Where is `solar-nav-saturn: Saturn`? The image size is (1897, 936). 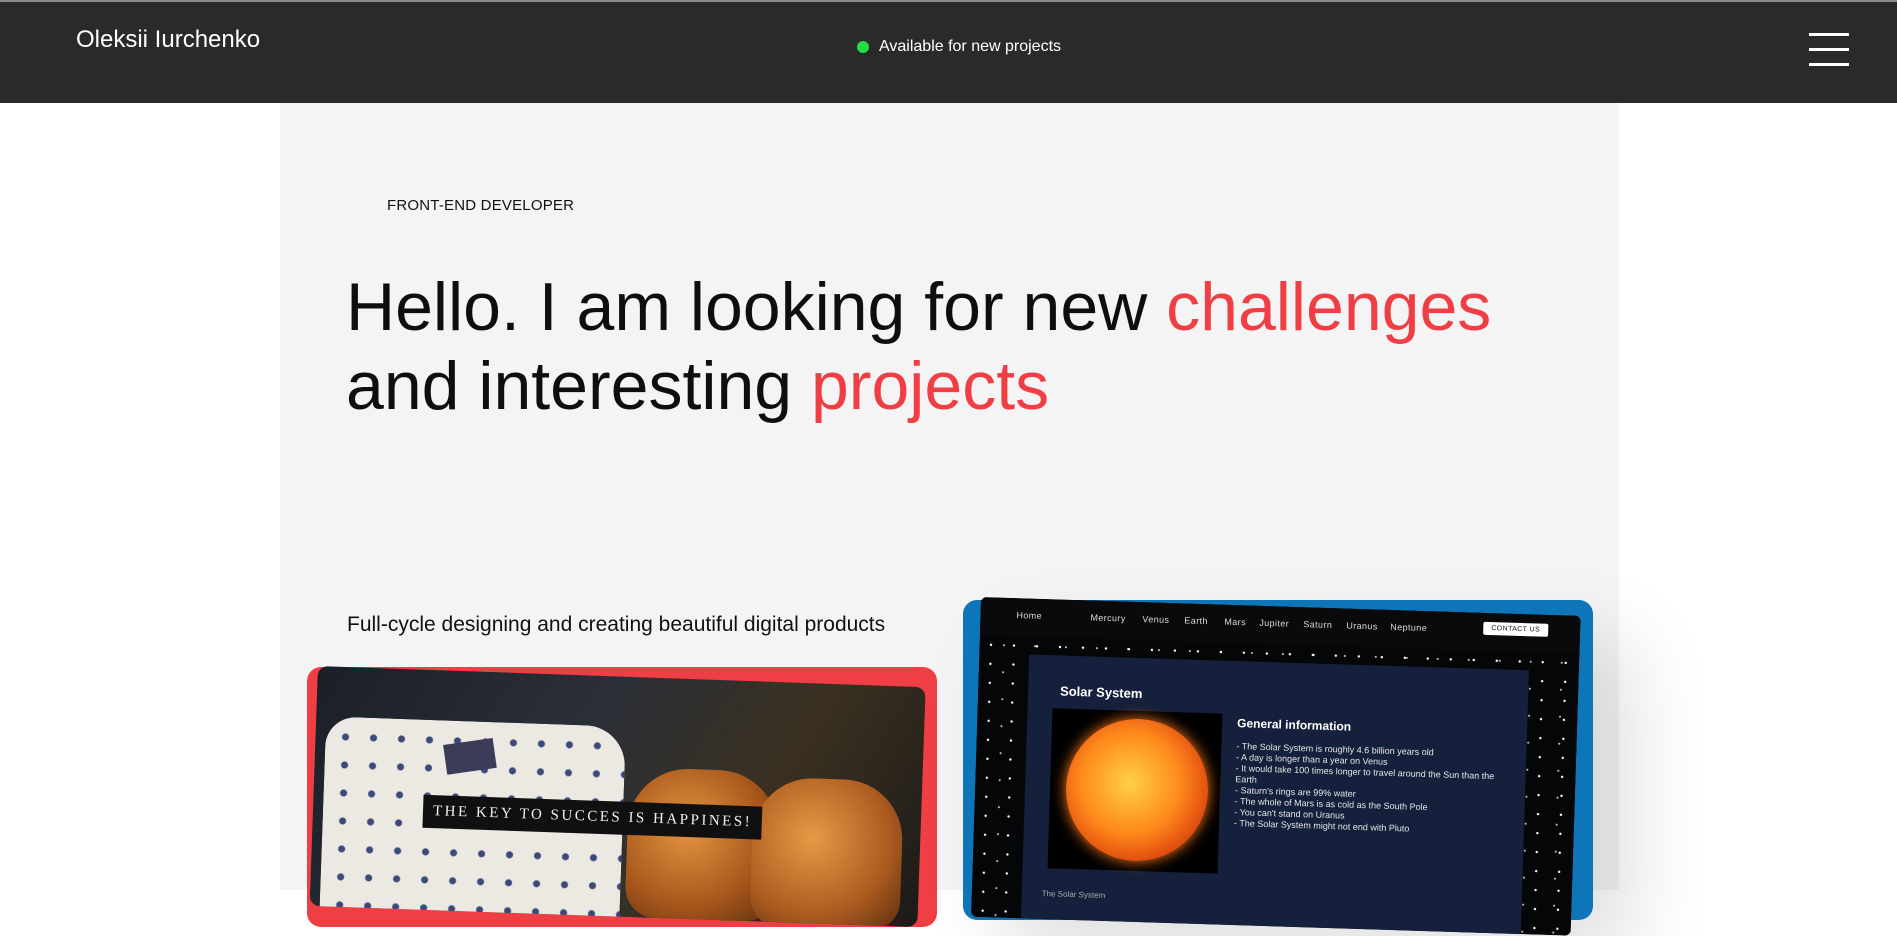
solar-nav-saturn: Saturn is located at coordinates (1318, 625).